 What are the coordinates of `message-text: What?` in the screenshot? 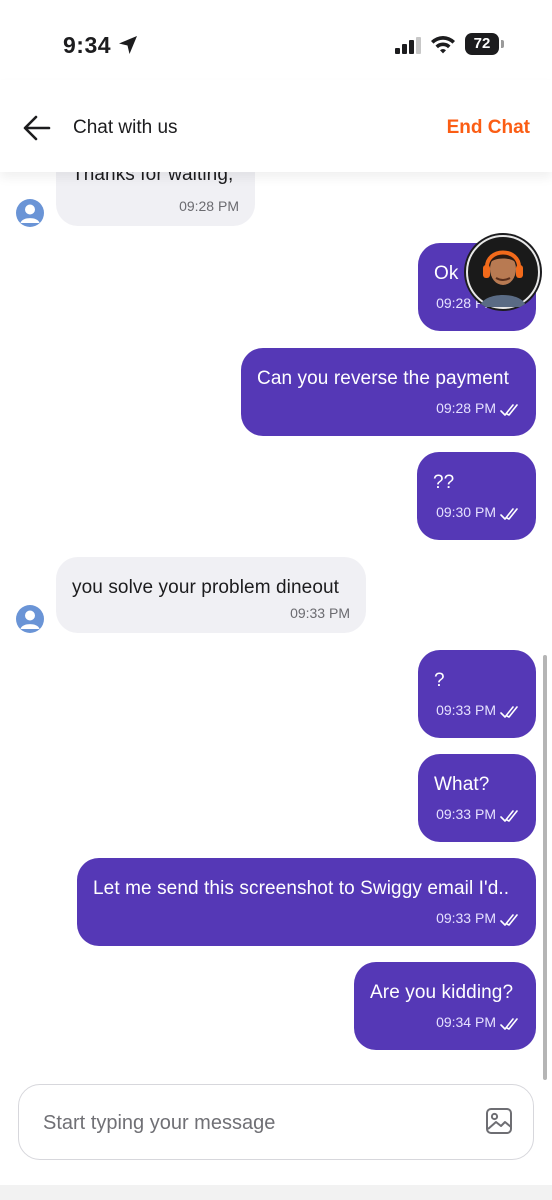 It's located at (462, 784).